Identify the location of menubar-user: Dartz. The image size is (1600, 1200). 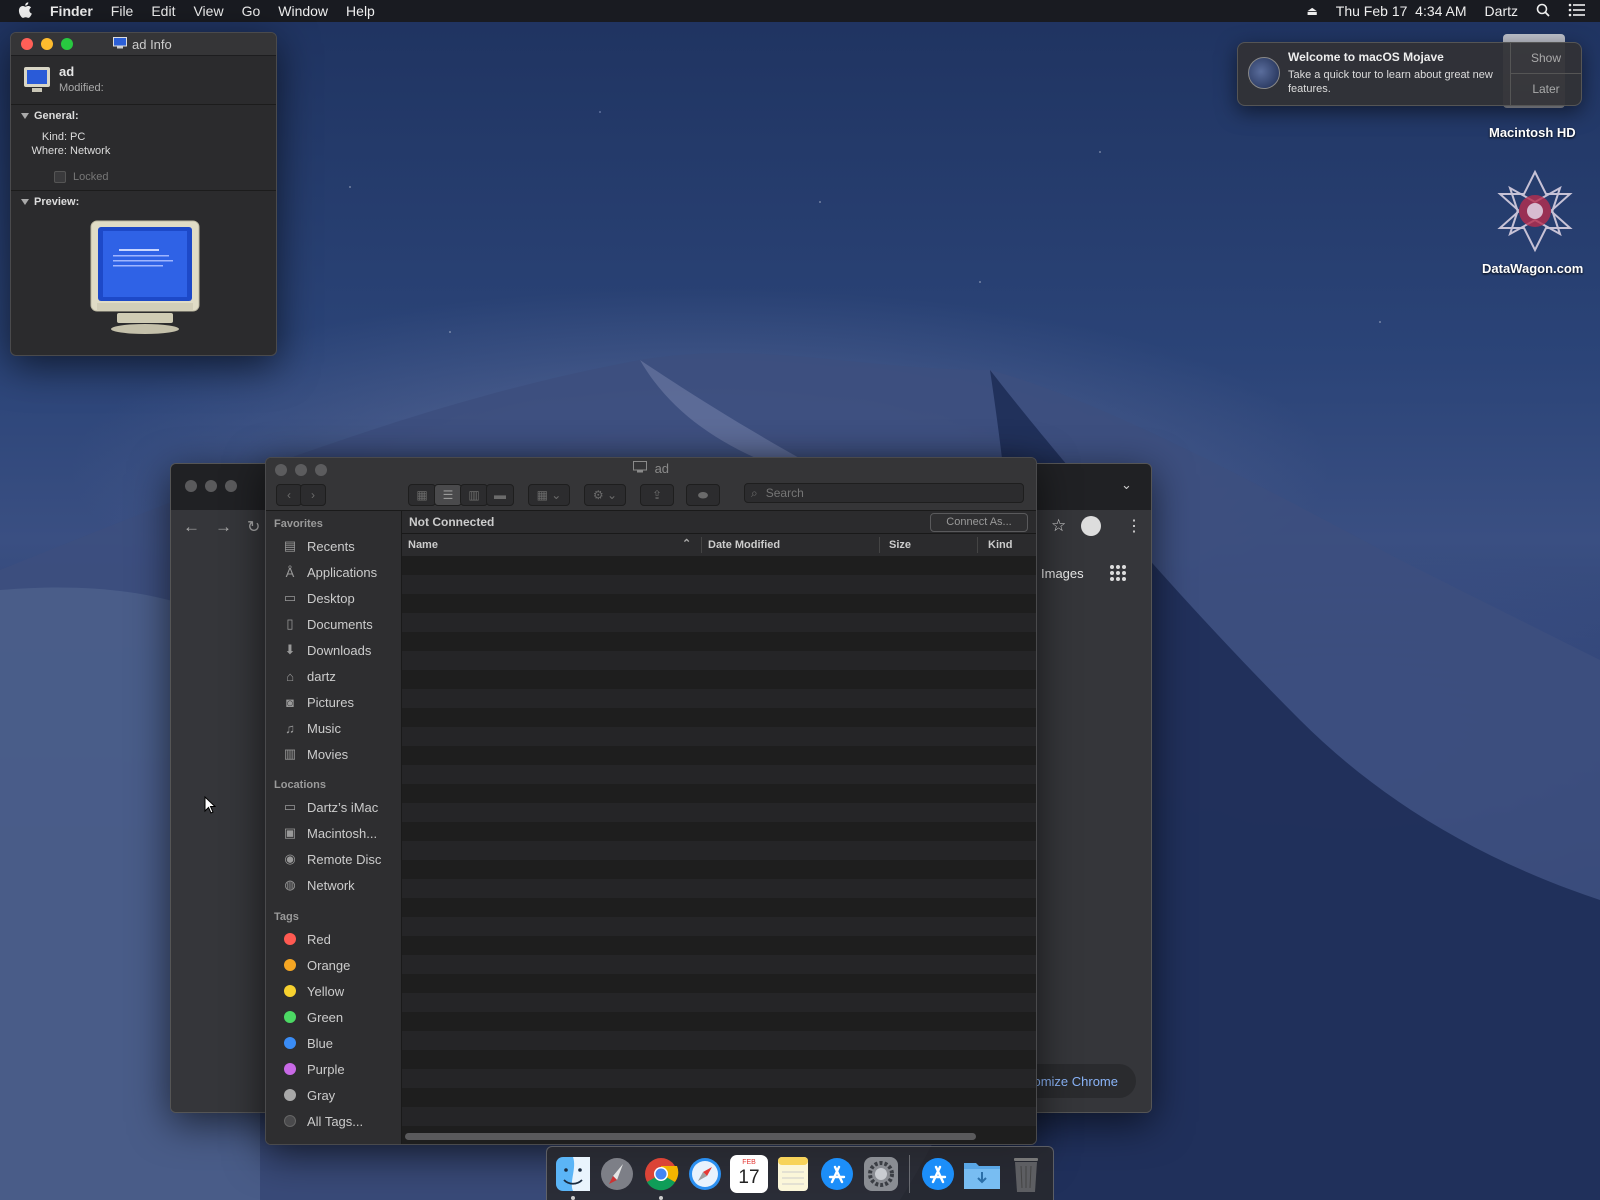
(1501, 11).